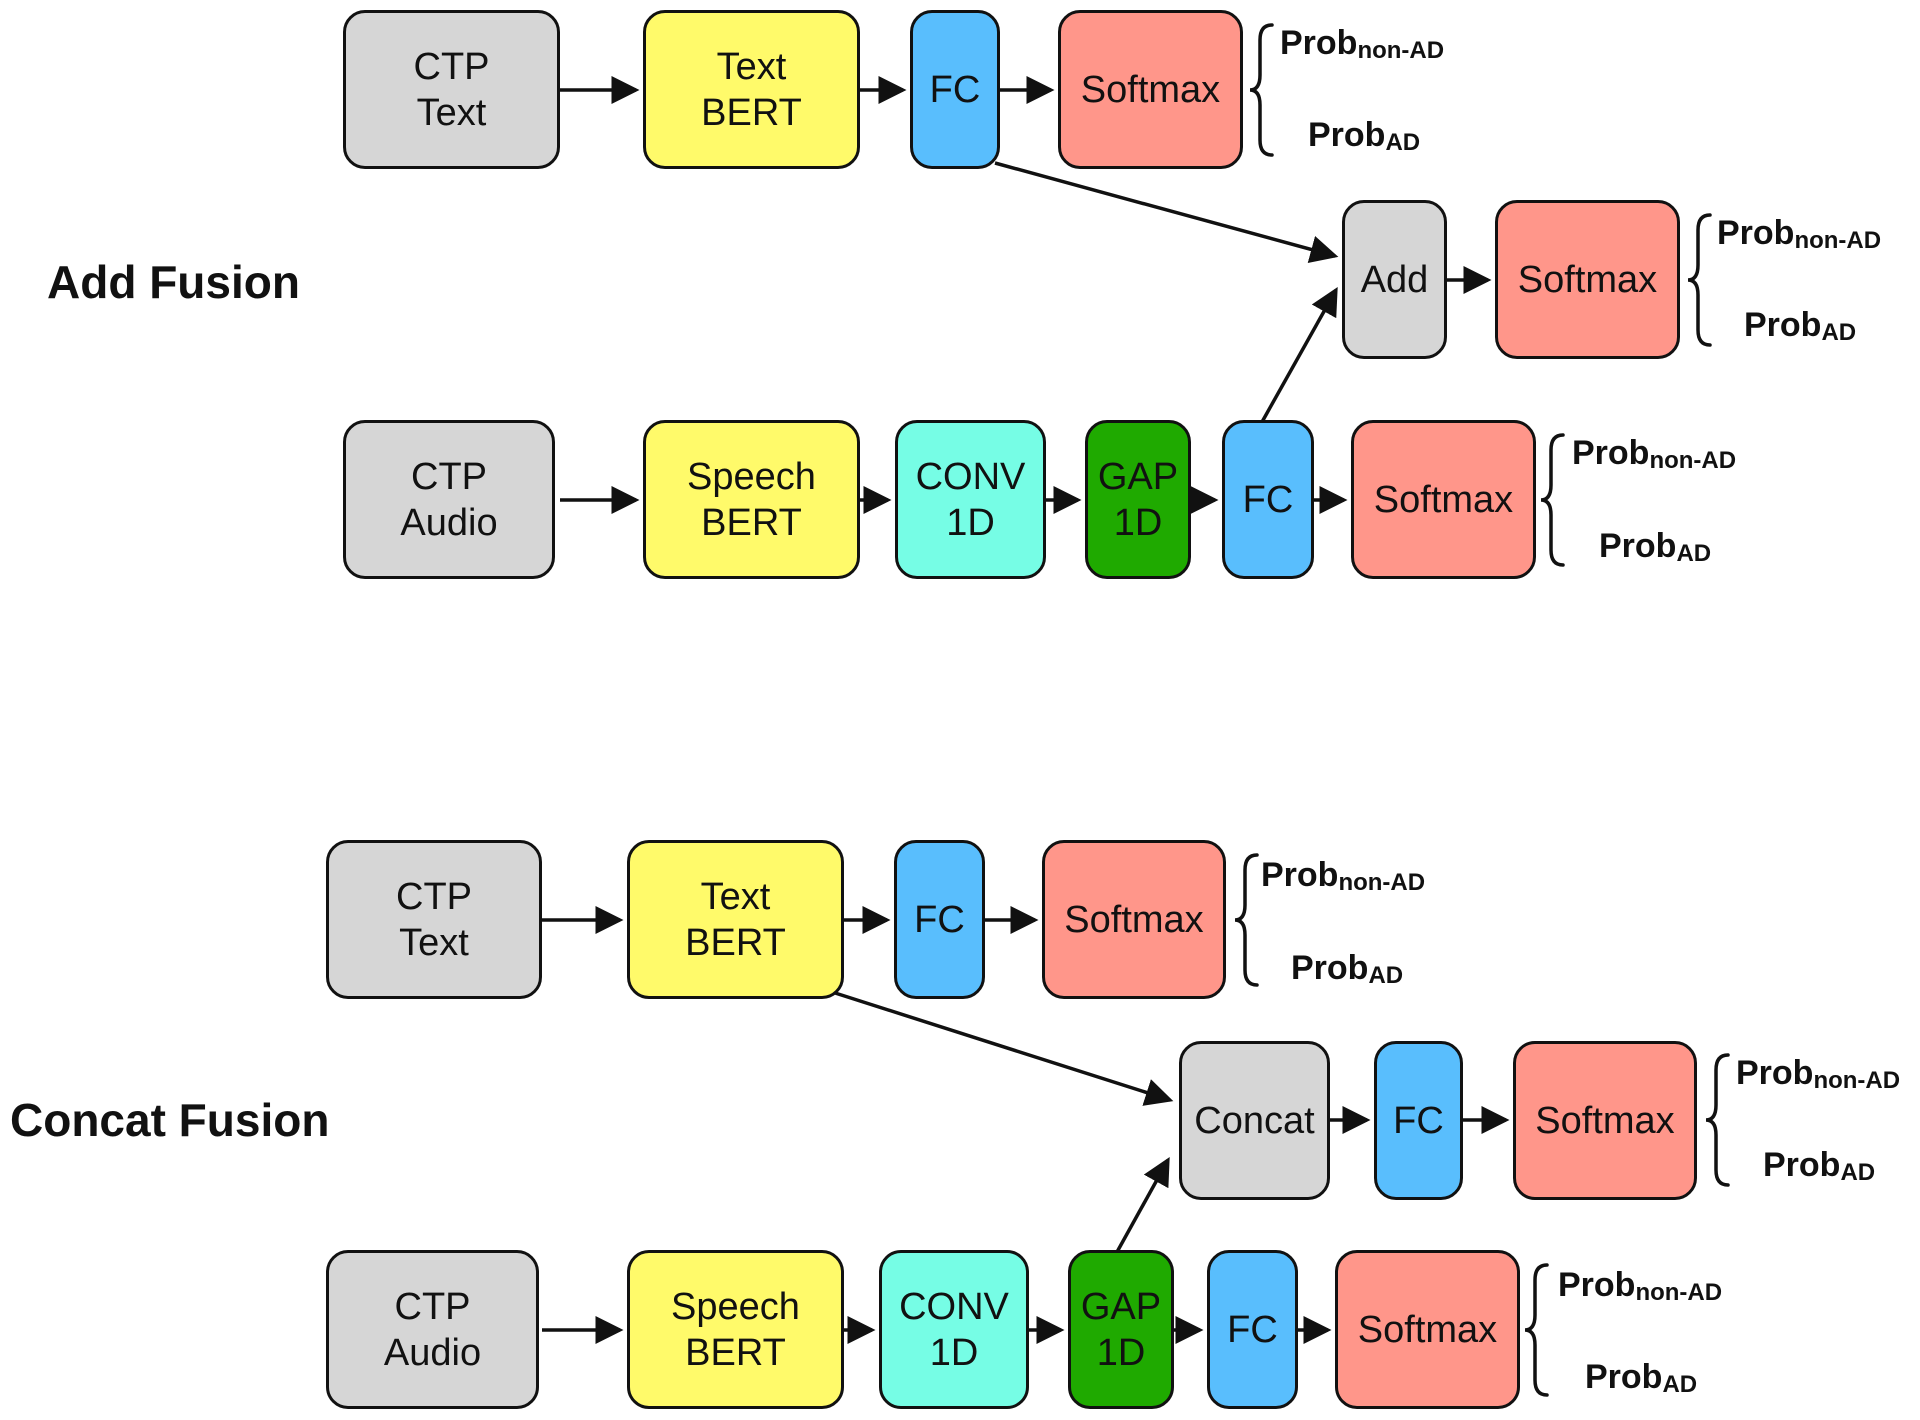 Image resolution: width=1920 pixels, height=1420 pixels. I want to click on node-label: Concat, so click(1254, 1120).